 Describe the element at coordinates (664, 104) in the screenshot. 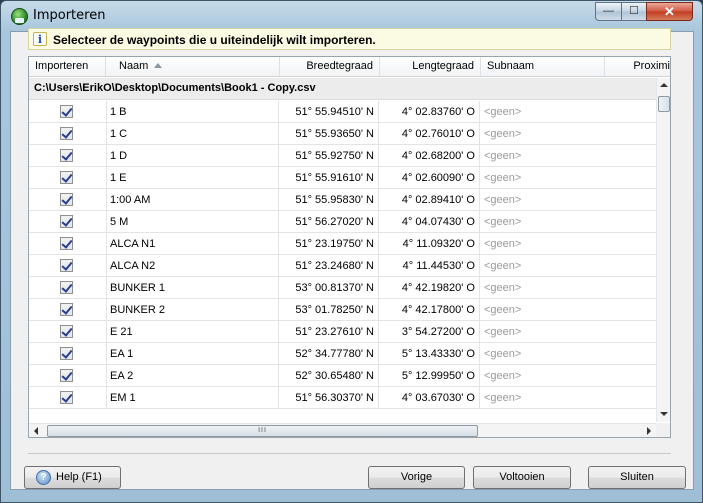

I see `vertical-scroll-thumb` at that location.